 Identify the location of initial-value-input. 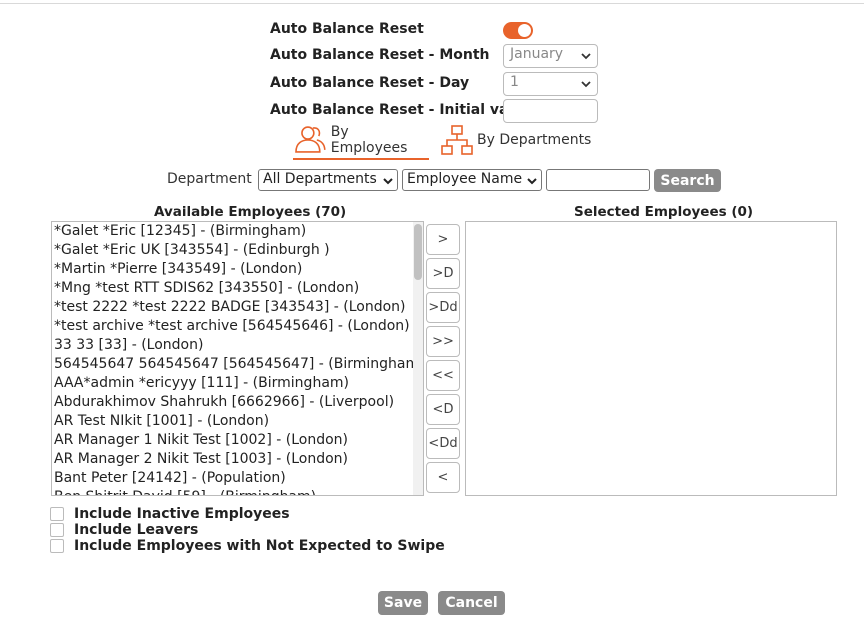
(550, 111).